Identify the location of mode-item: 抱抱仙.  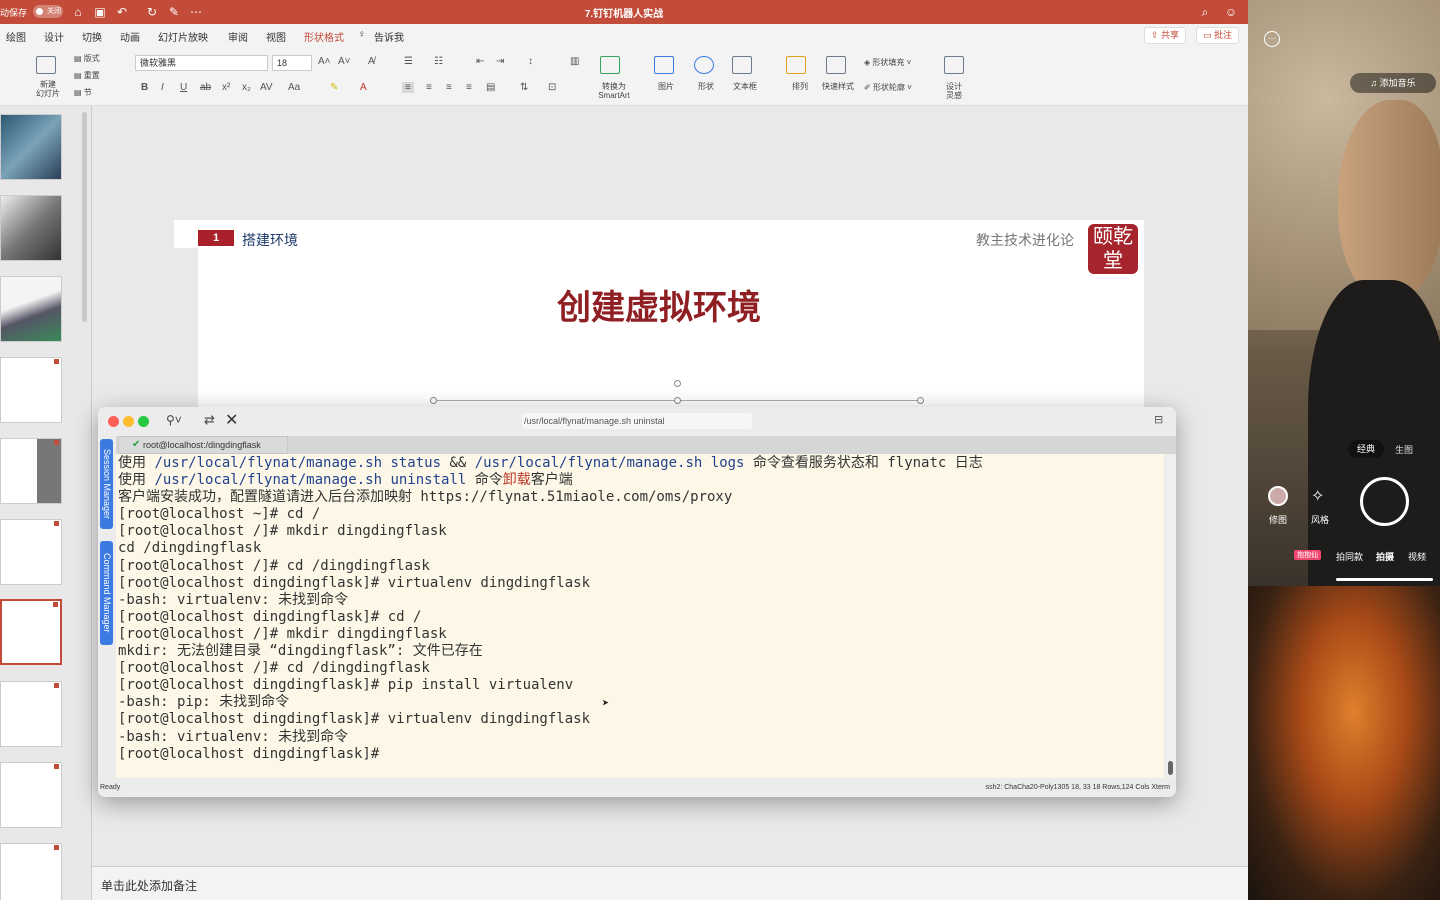
(1307, 555).